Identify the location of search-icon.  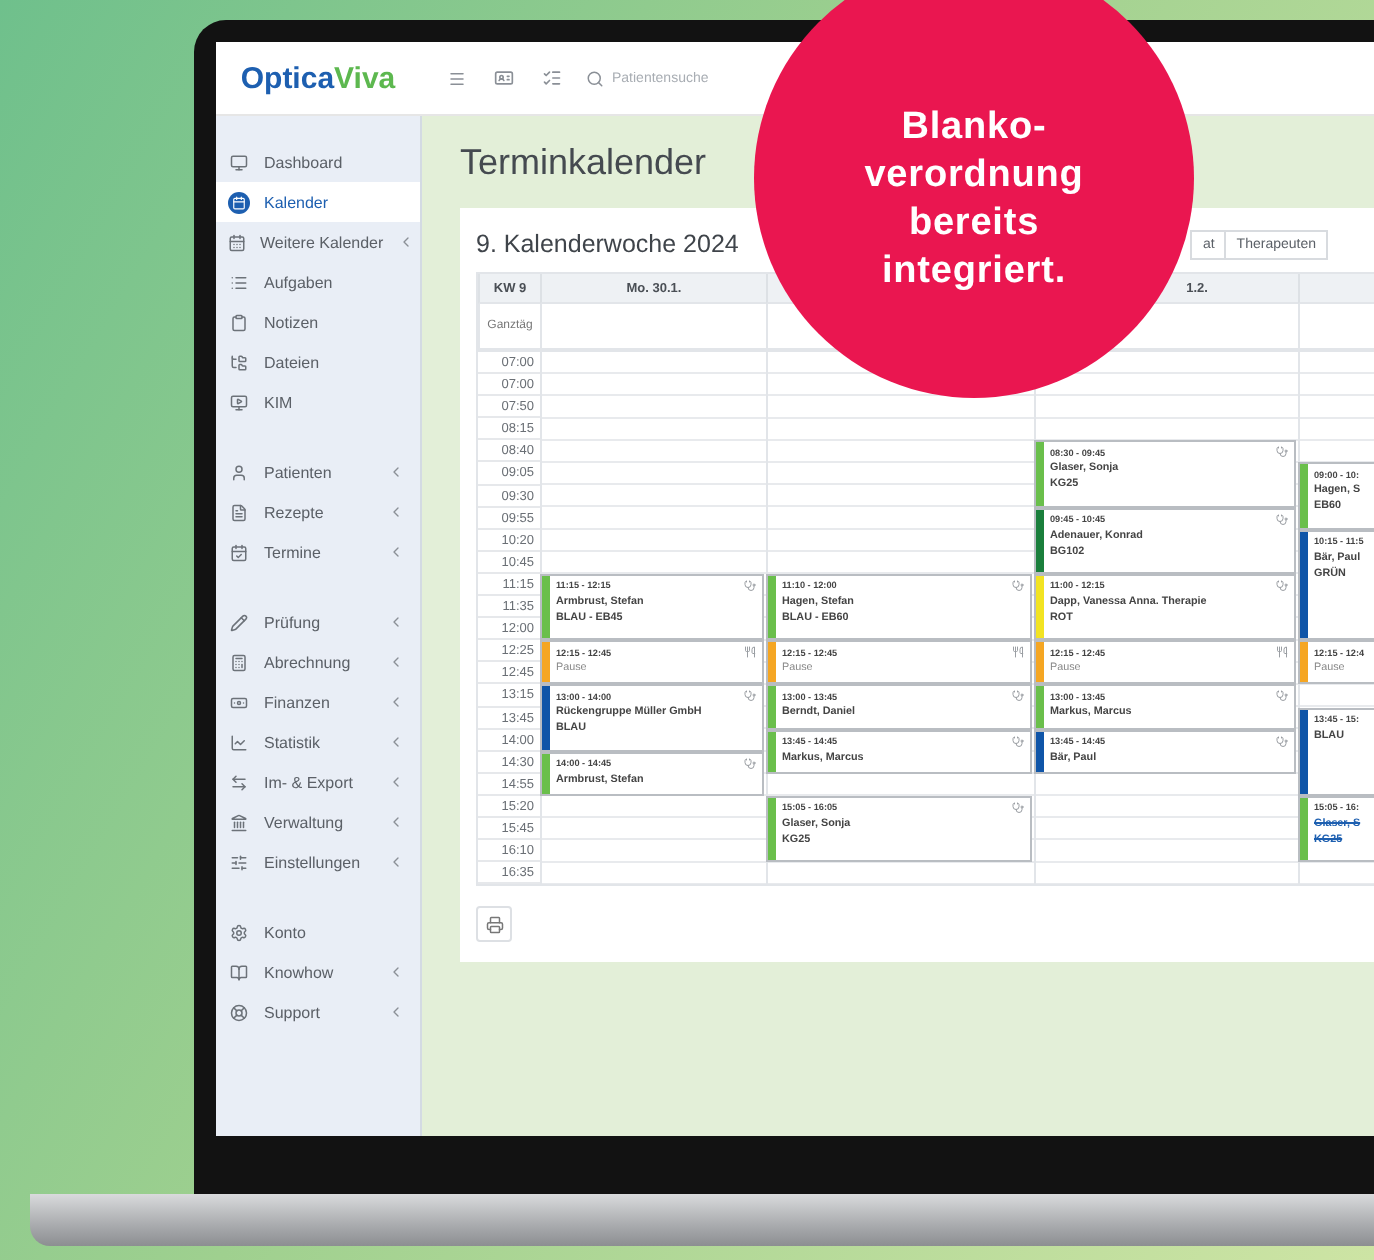
(595, 78).